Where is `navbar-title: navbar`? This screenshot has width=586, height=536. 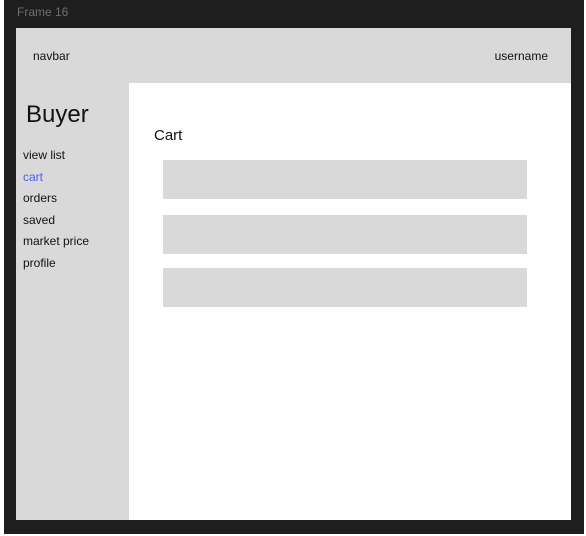 navbar-title: navbar is located at coordinates (51, 56).